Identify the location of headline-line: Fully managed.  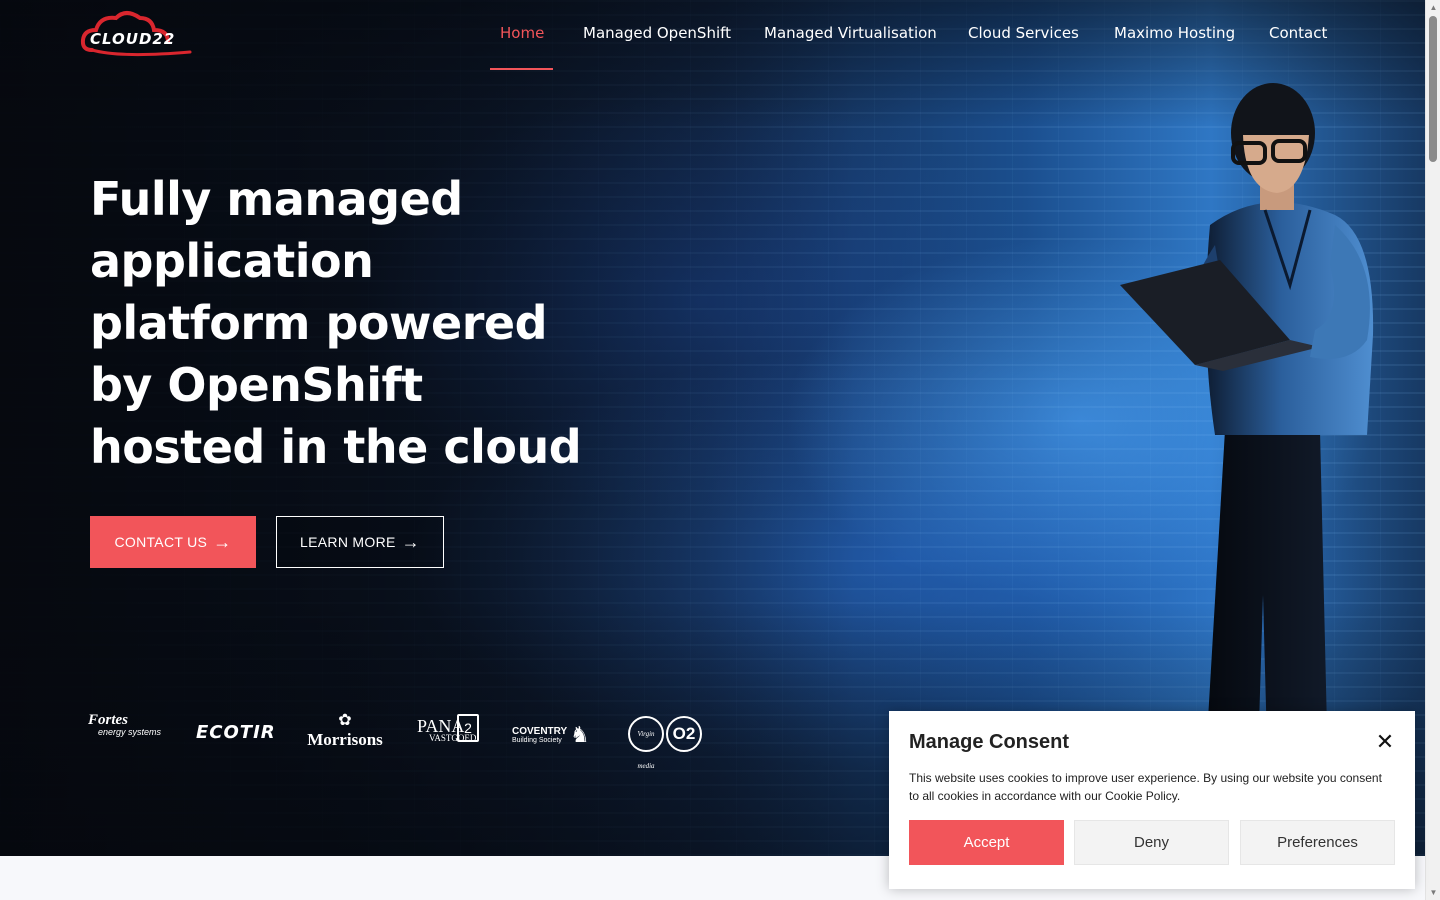
(276, 199).